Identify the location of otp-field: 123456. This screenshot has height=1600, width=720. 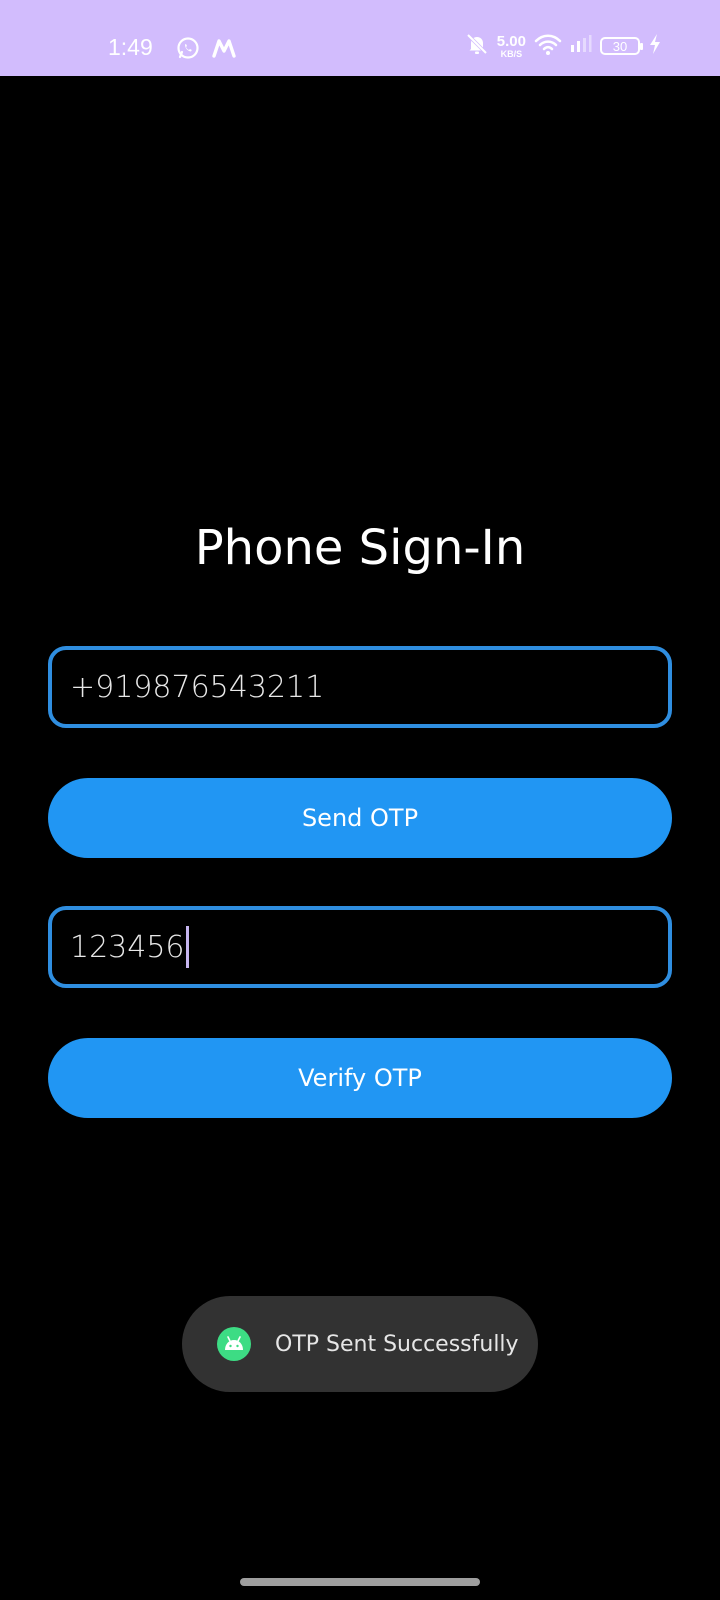
(360, 947).